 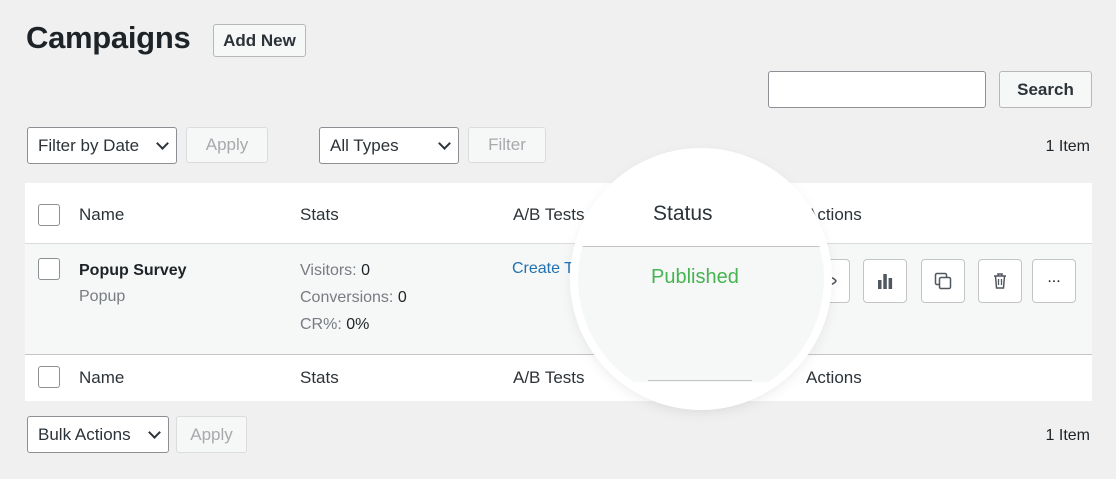 What do you see at coordinates (84, 434) in the screenshot?
I see `bulk-actions-label: Bulk Actions` at bounding box center [84, 434].